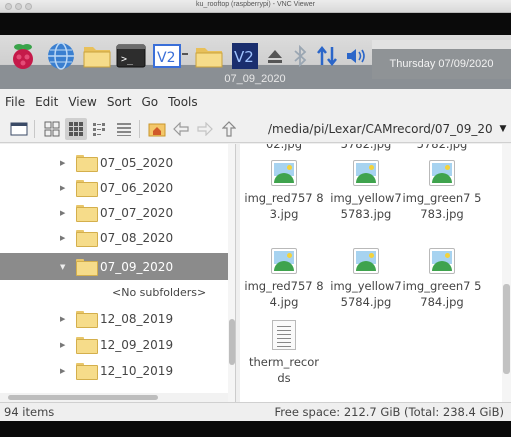 The width and height of the screenshot is (511, 437). What do you see at coordinates (82, 102) in the screenshot?
I see `menu-view: View` at bounding box center [82, 102].